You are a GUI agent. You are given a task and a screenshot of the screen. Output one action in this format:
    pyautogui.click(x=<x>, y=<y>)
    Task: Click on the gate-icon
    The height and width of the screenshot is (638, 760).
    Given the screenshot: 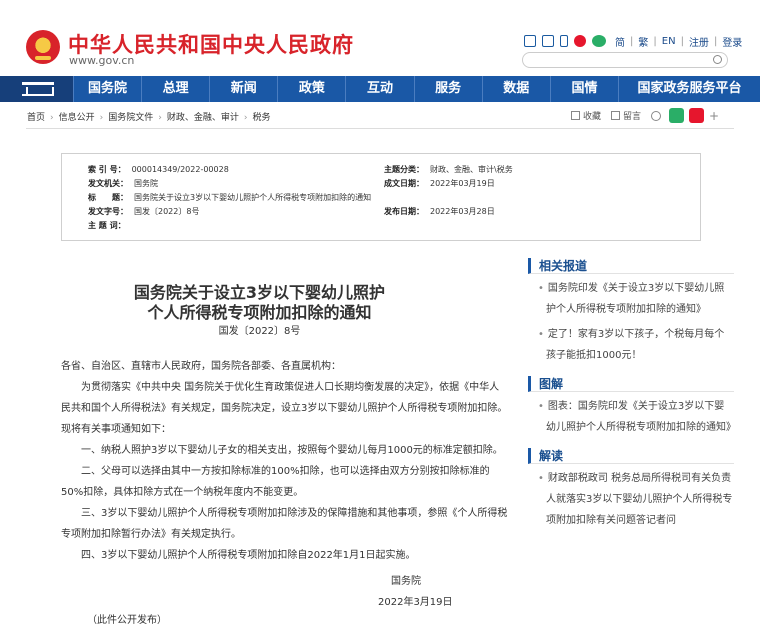 What is the action you would take?
    pyautogui.click(x=38, y=89)
    